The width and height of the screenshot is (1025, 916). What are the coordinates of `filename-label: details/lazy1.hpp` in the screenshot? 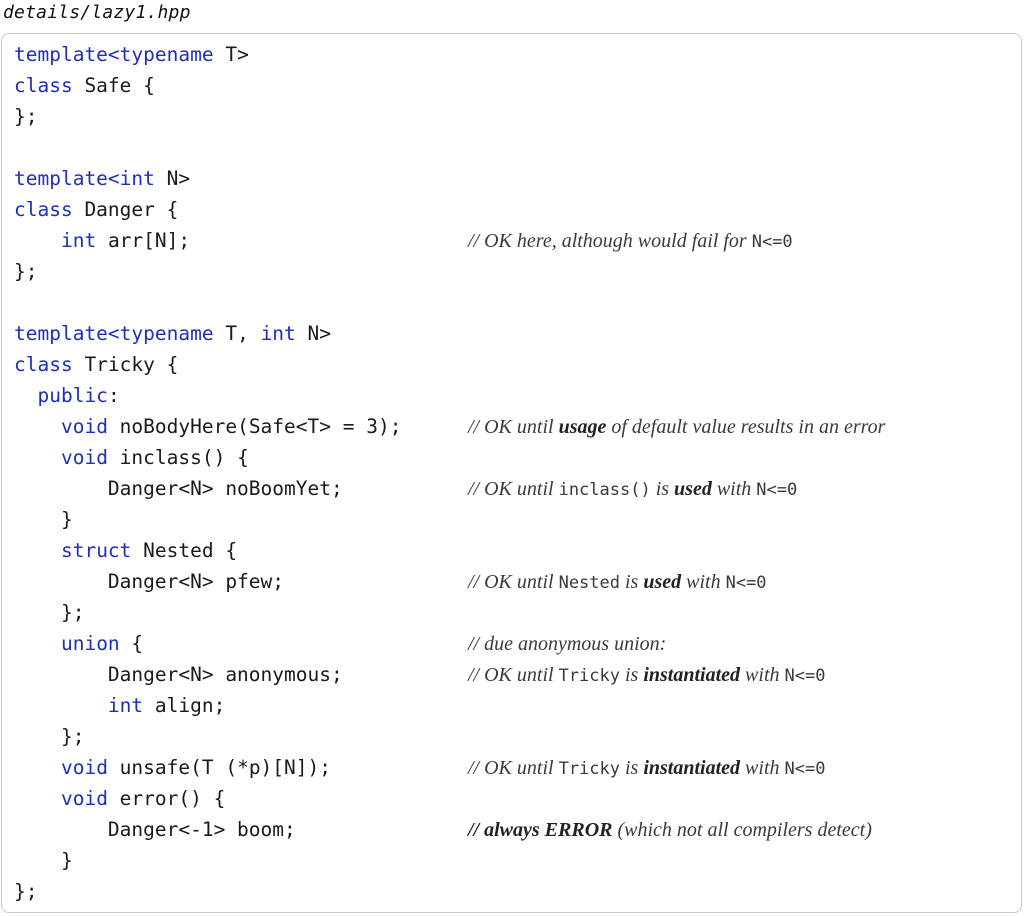 It's located at (97, 12).